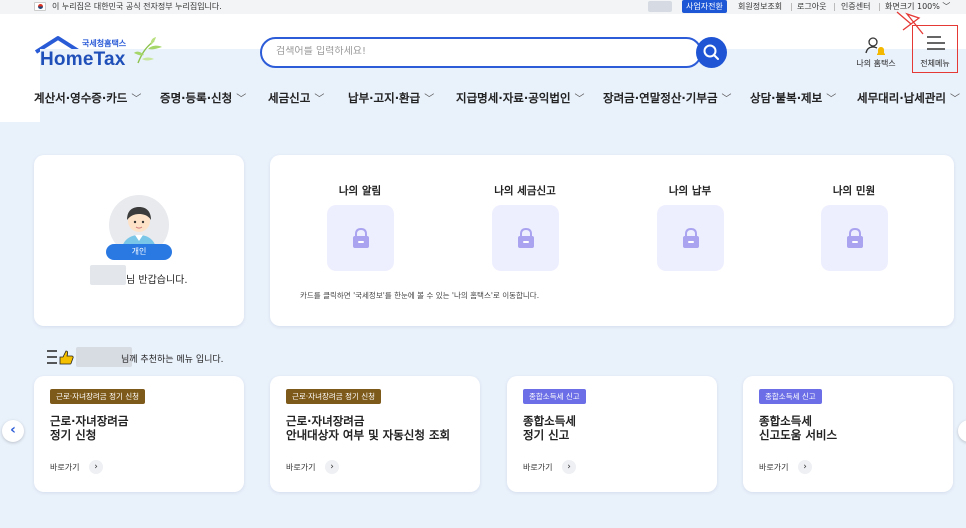 This screenshot has height=528, width=966. I want to click on nav-item-tax-agent: 세무대리·납세관리 ﹀, so click(908, 98).